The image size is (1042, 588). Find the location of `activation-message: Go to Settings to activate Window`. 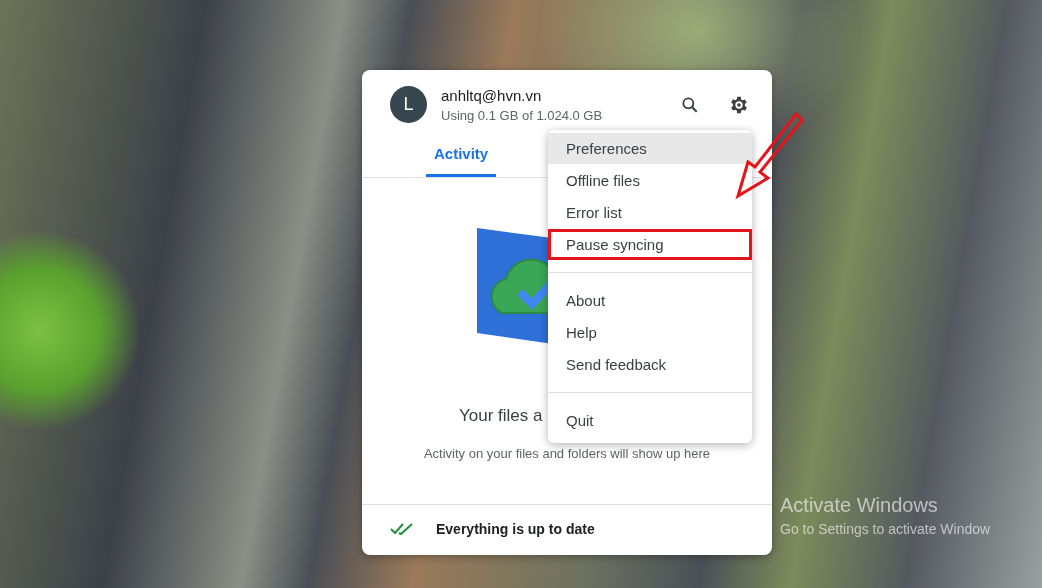

activation-message: Go to Settings to activate Window is located at coordinates (885, 529).